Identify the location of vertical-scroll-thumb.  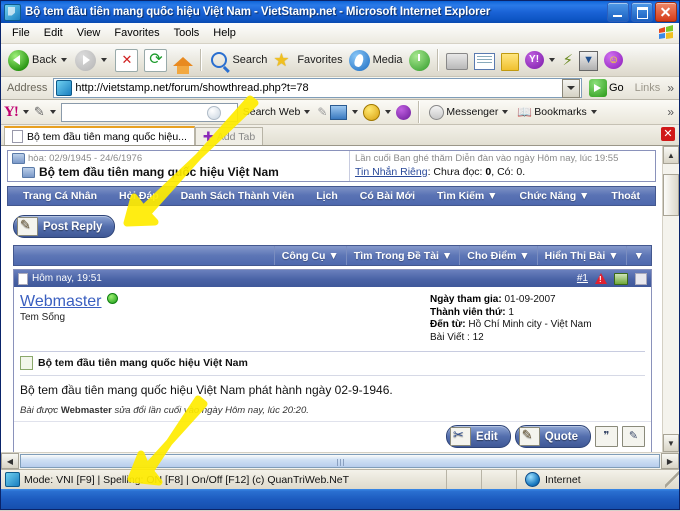
(671, 195).